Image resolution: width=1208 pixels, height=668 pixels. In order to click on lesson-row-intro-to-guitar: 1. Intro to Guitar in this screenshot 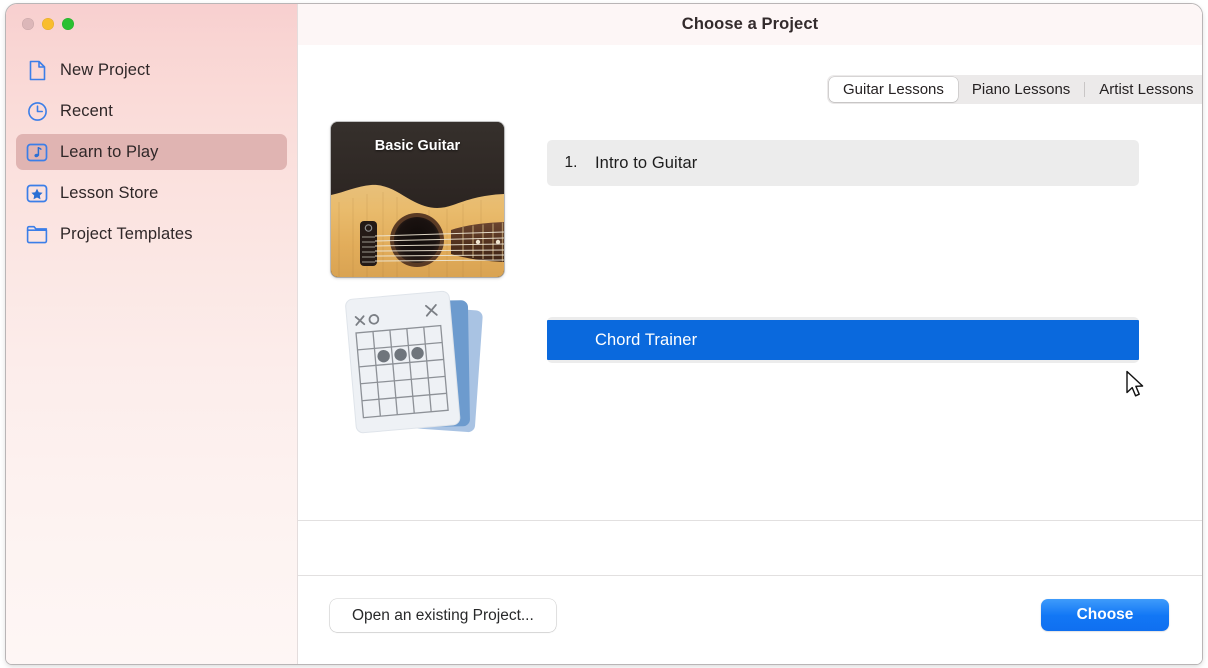, I will do `click(843, 163)`.